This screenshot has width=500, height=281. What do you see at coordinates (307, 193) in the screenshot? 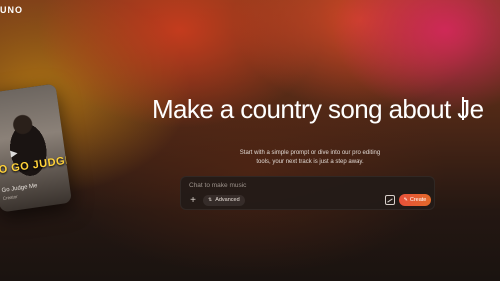
I see `chat-composer: Chat to make music + ⇅ Advanced ✎ Create` at bounding box center [307, 193].